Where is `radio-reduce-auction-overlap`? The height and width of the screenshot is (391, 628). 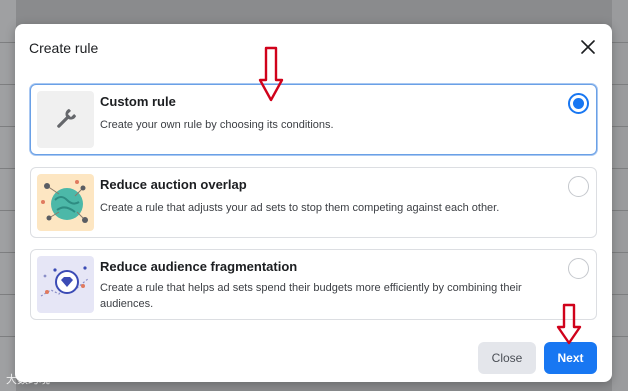
radio-reduce-auction-overlap is located at coordinates (578, 186).